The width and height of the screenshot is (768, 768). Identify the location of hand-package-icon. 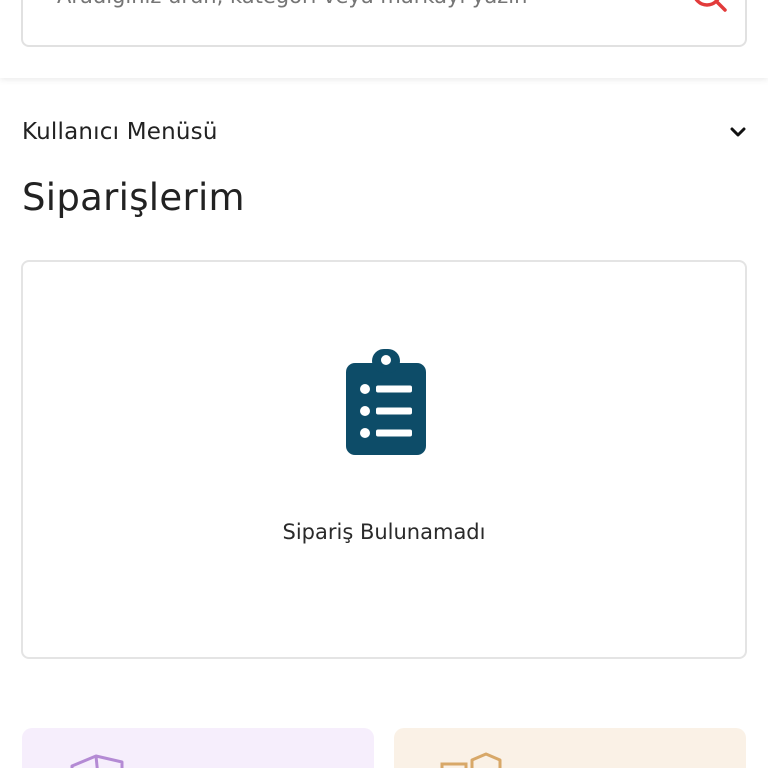
(471, 760).